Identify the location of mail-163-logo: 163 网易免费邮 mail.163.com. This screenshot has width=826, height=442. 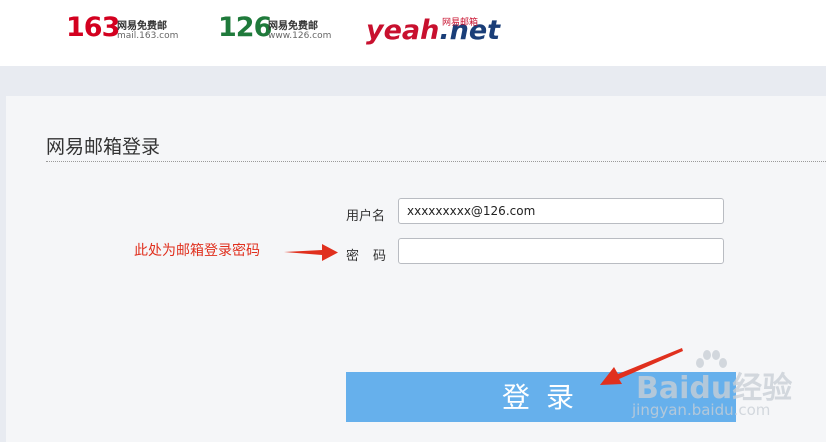
(126, 30).